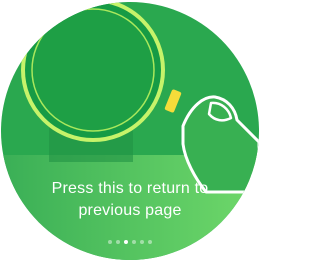 The height and width of the screenshot is (261, 320). Describe the element at coordinates (130, 188) in the screenshot. I see `instruction-line-1: Press this to return to` at that location.